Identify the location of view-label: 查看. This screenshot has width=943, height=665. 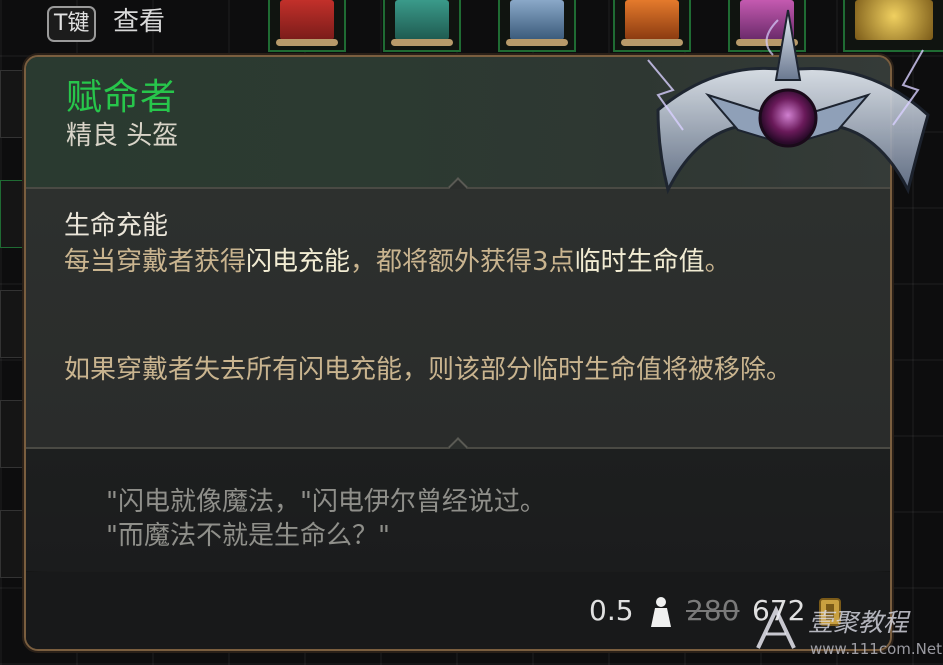
(139, 22).